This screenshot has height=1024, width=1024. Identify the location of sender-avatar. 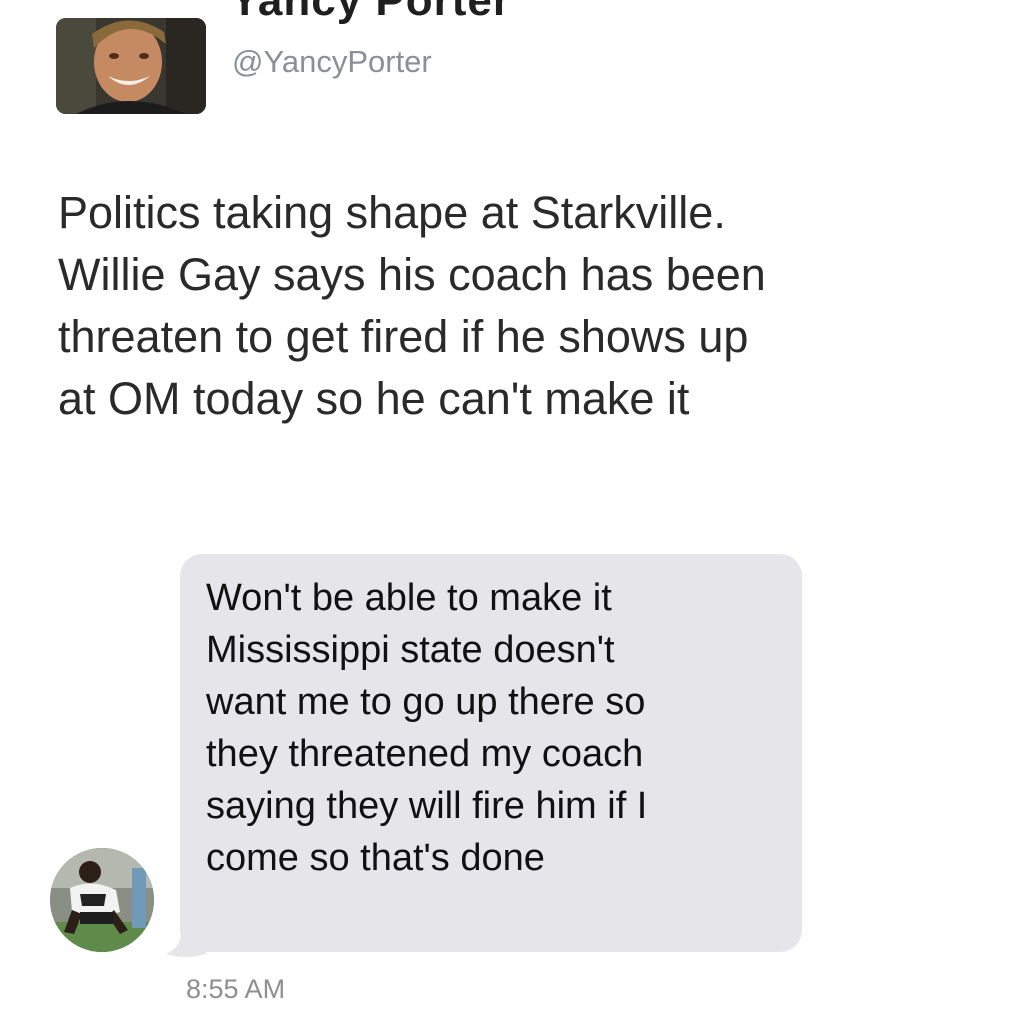
(102, 900).